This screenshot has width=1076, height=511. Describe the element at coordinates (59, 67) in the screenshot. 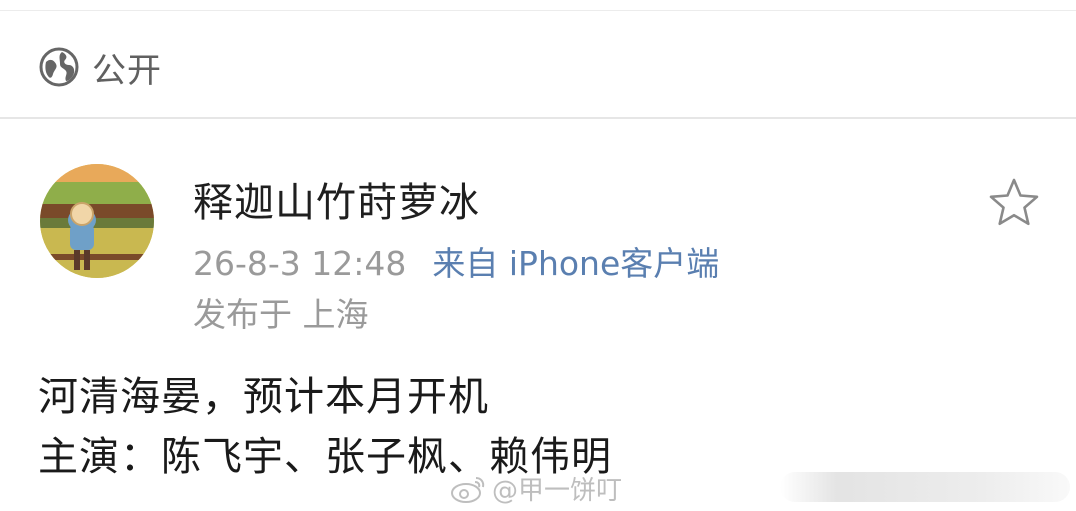

I see `globe-icon` at that location.